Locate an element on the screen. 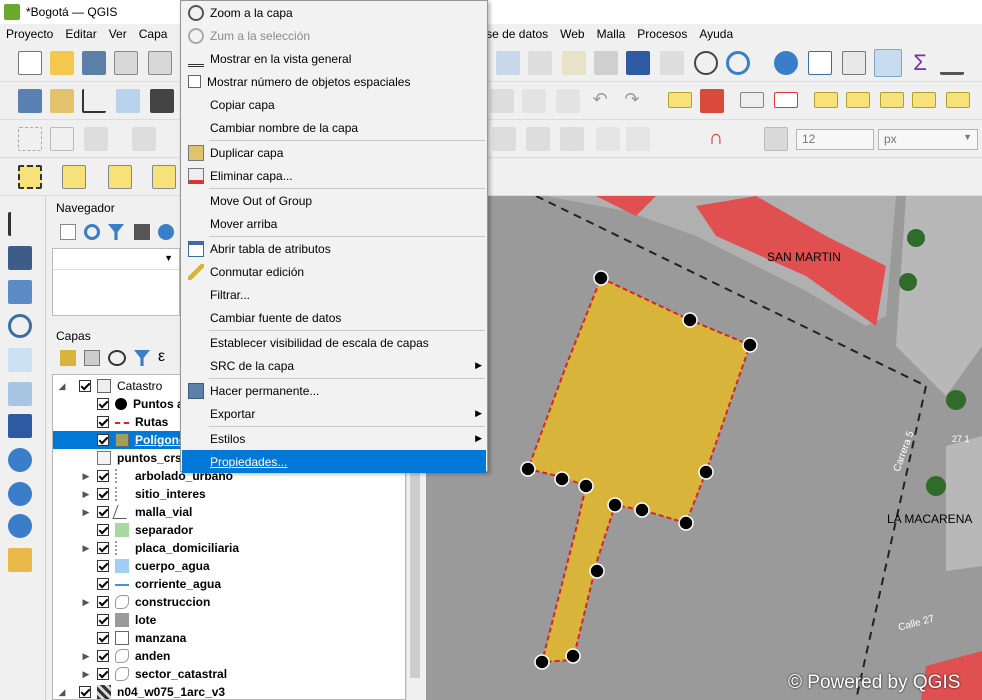  menu-item-layer-crs: SRC de la capa ▶ is located at coordinates (334, 365).